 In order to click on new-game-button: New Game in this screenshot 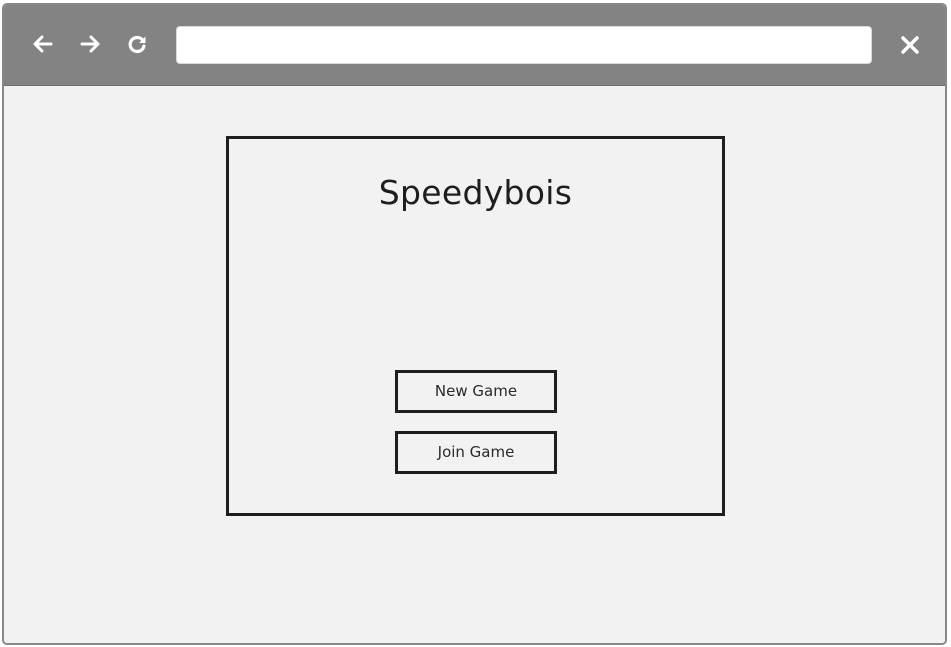, I will do `click(476, 391)`.